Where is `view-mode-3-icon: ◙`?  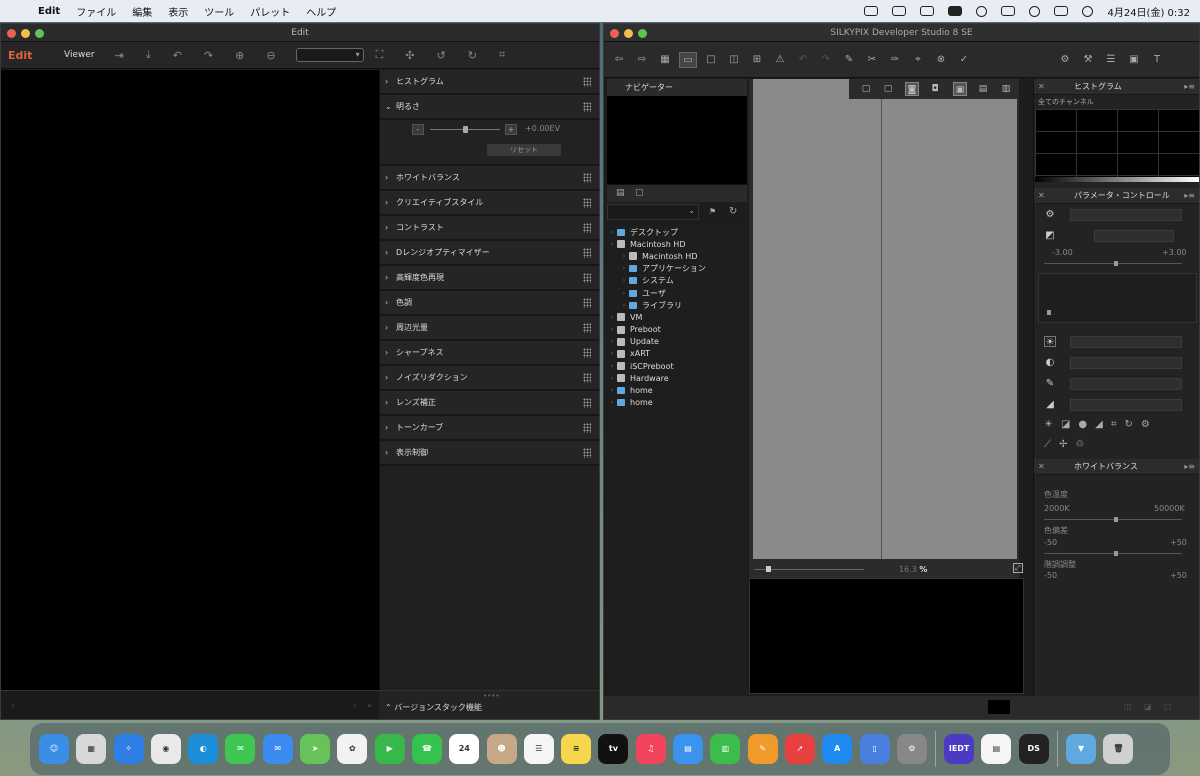 view-mode-3-icon: ◙ is located at coordinates (912, 89).